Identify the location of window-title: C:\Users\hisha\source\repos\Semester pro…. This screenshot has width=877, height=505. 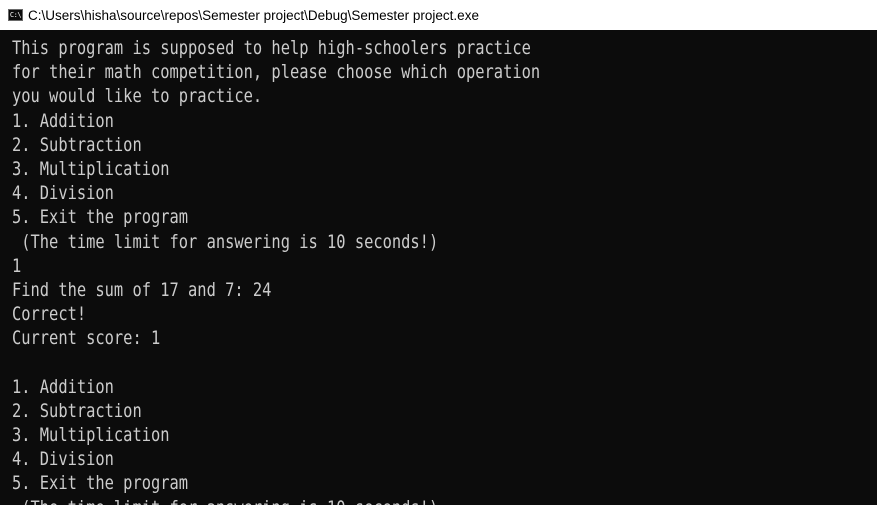
(253, 15).